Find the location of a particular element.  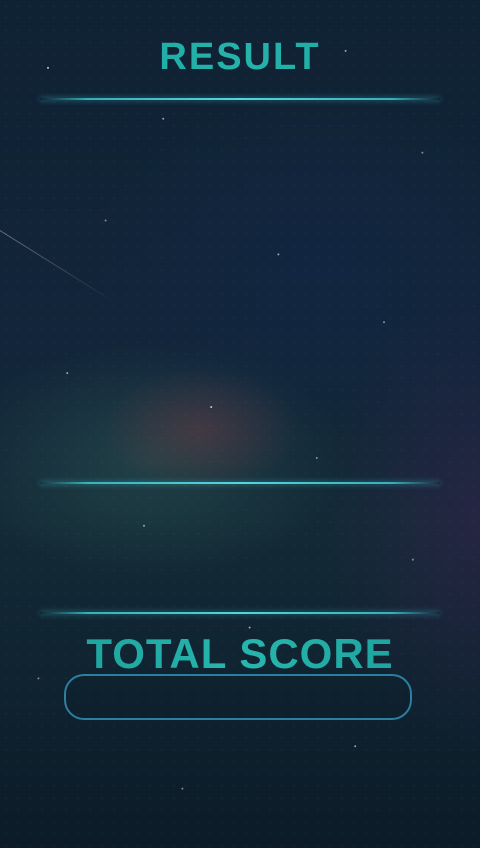

middle-divider is located at coordinates (240, 483).